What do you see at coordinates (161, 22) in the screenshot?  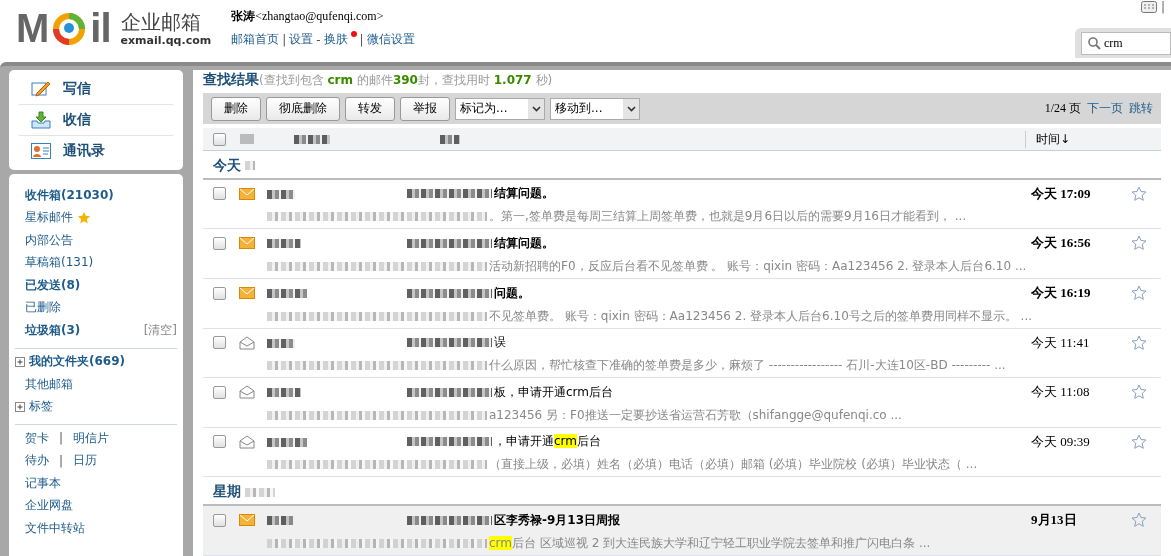 I see `product-name: 企业邮箱` at bounding box center [161, 22].